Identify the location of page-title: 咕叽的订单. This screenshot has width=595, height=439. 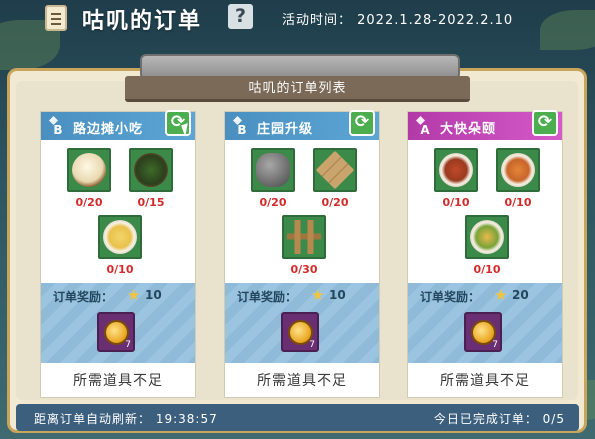
(142, 21).